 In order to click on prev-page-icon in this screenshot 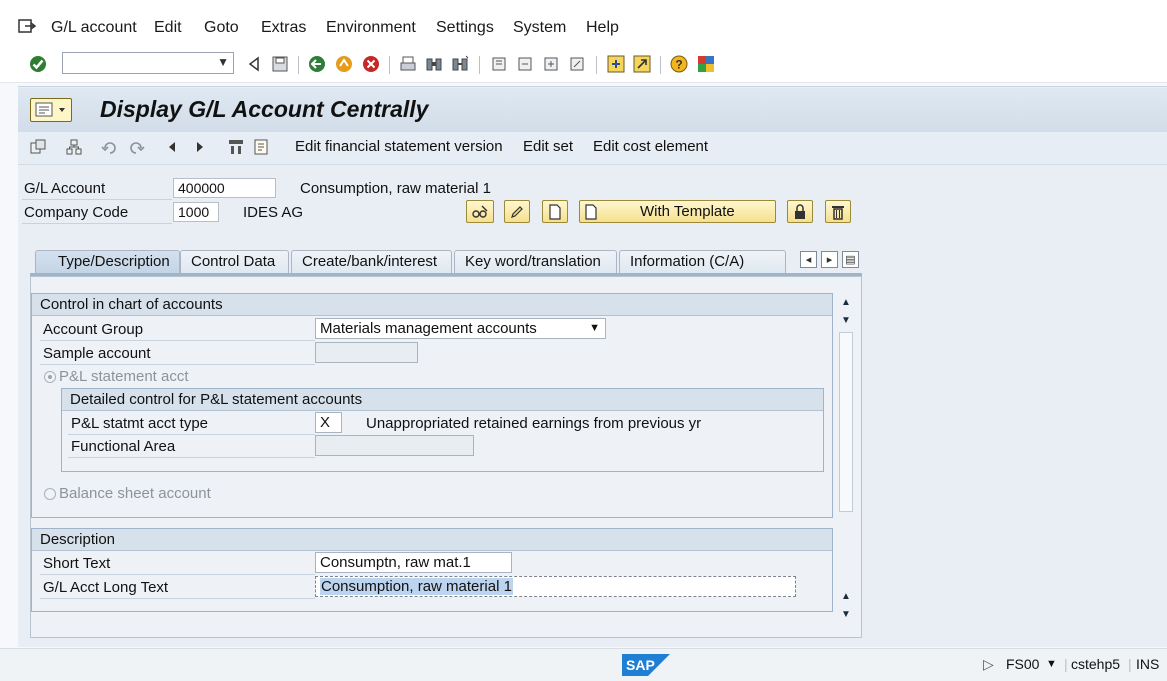, I will do `click(525, 64)`.